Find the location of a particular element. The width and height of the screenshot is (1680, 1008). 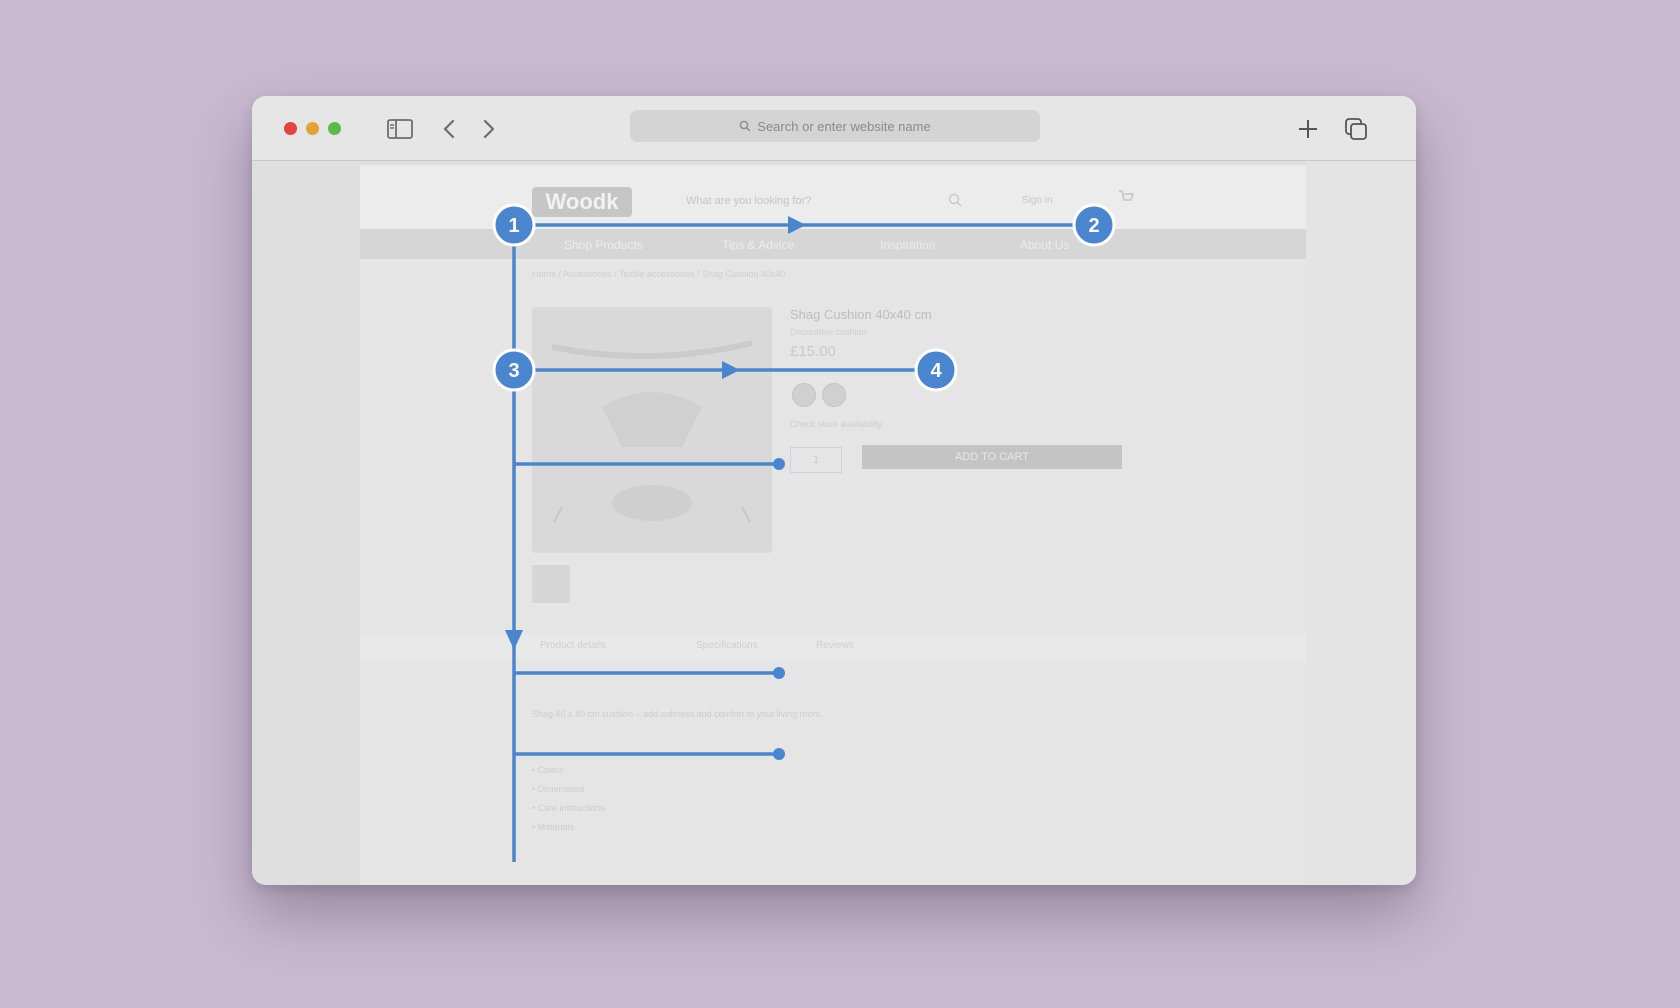

tab-details: Product details is located at coordinates (573, 645).